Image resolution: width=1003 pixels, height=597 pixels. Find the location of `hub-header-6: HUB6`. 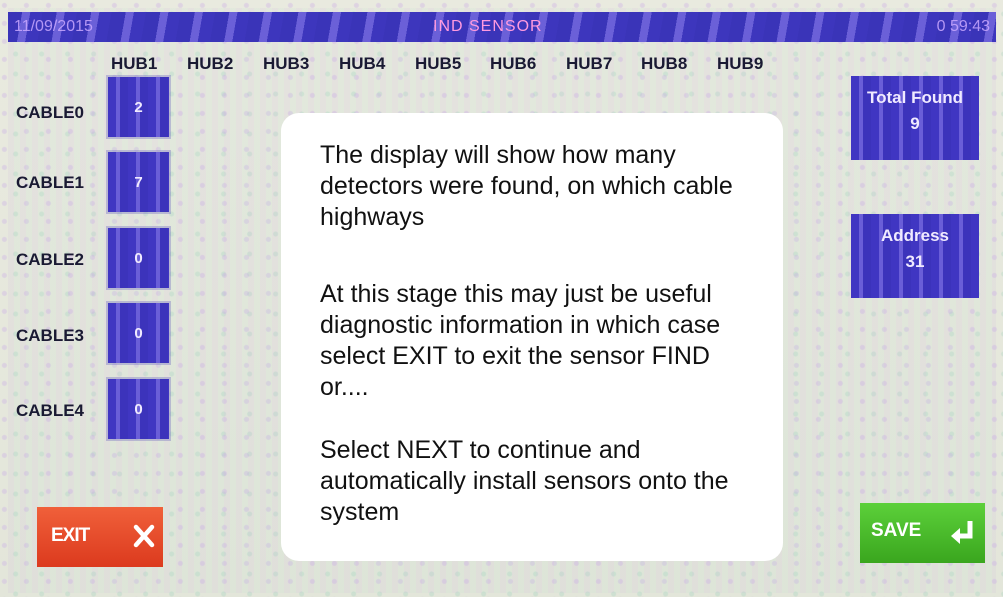

hub-header-6: HUB6 is located at coordinates (513, 63).